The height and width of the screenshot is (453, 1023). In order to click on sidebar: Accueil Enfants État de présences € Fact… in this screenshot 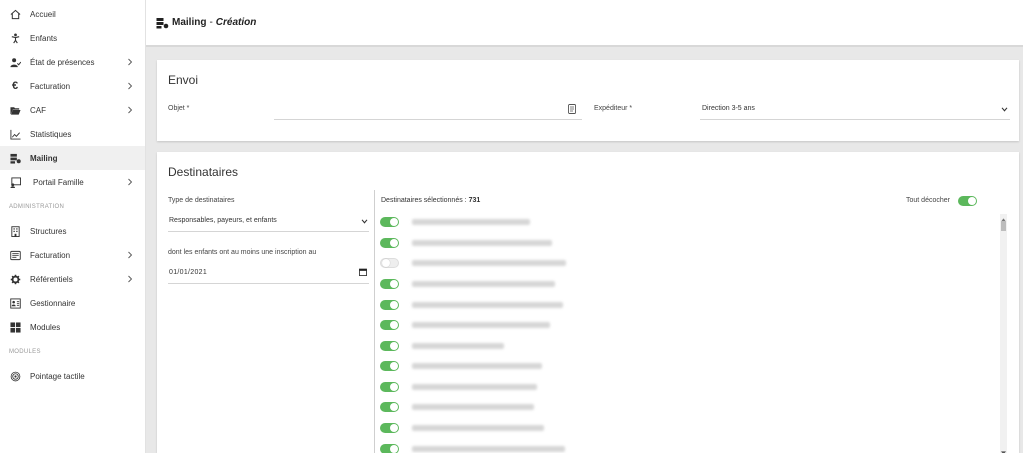, I will do `click(73, 226)`.